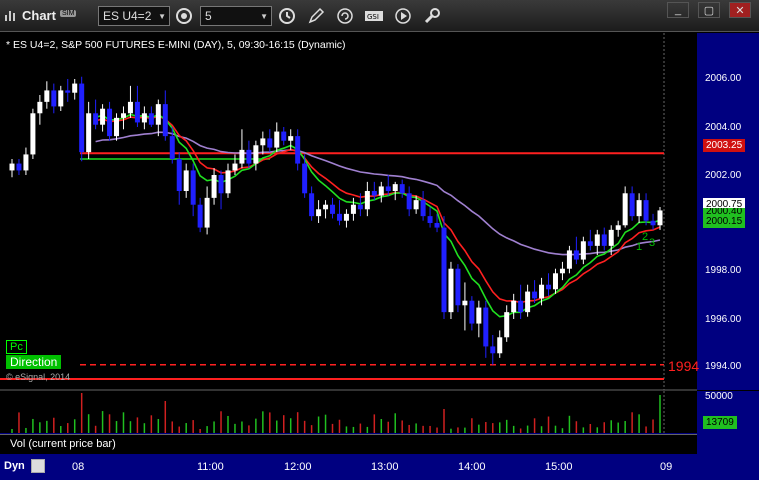  What do you see at coordinates (38, 377) in the screenshot?
I see `copyright-label: © eSignal, 2014` at bounding box center [38, 377].